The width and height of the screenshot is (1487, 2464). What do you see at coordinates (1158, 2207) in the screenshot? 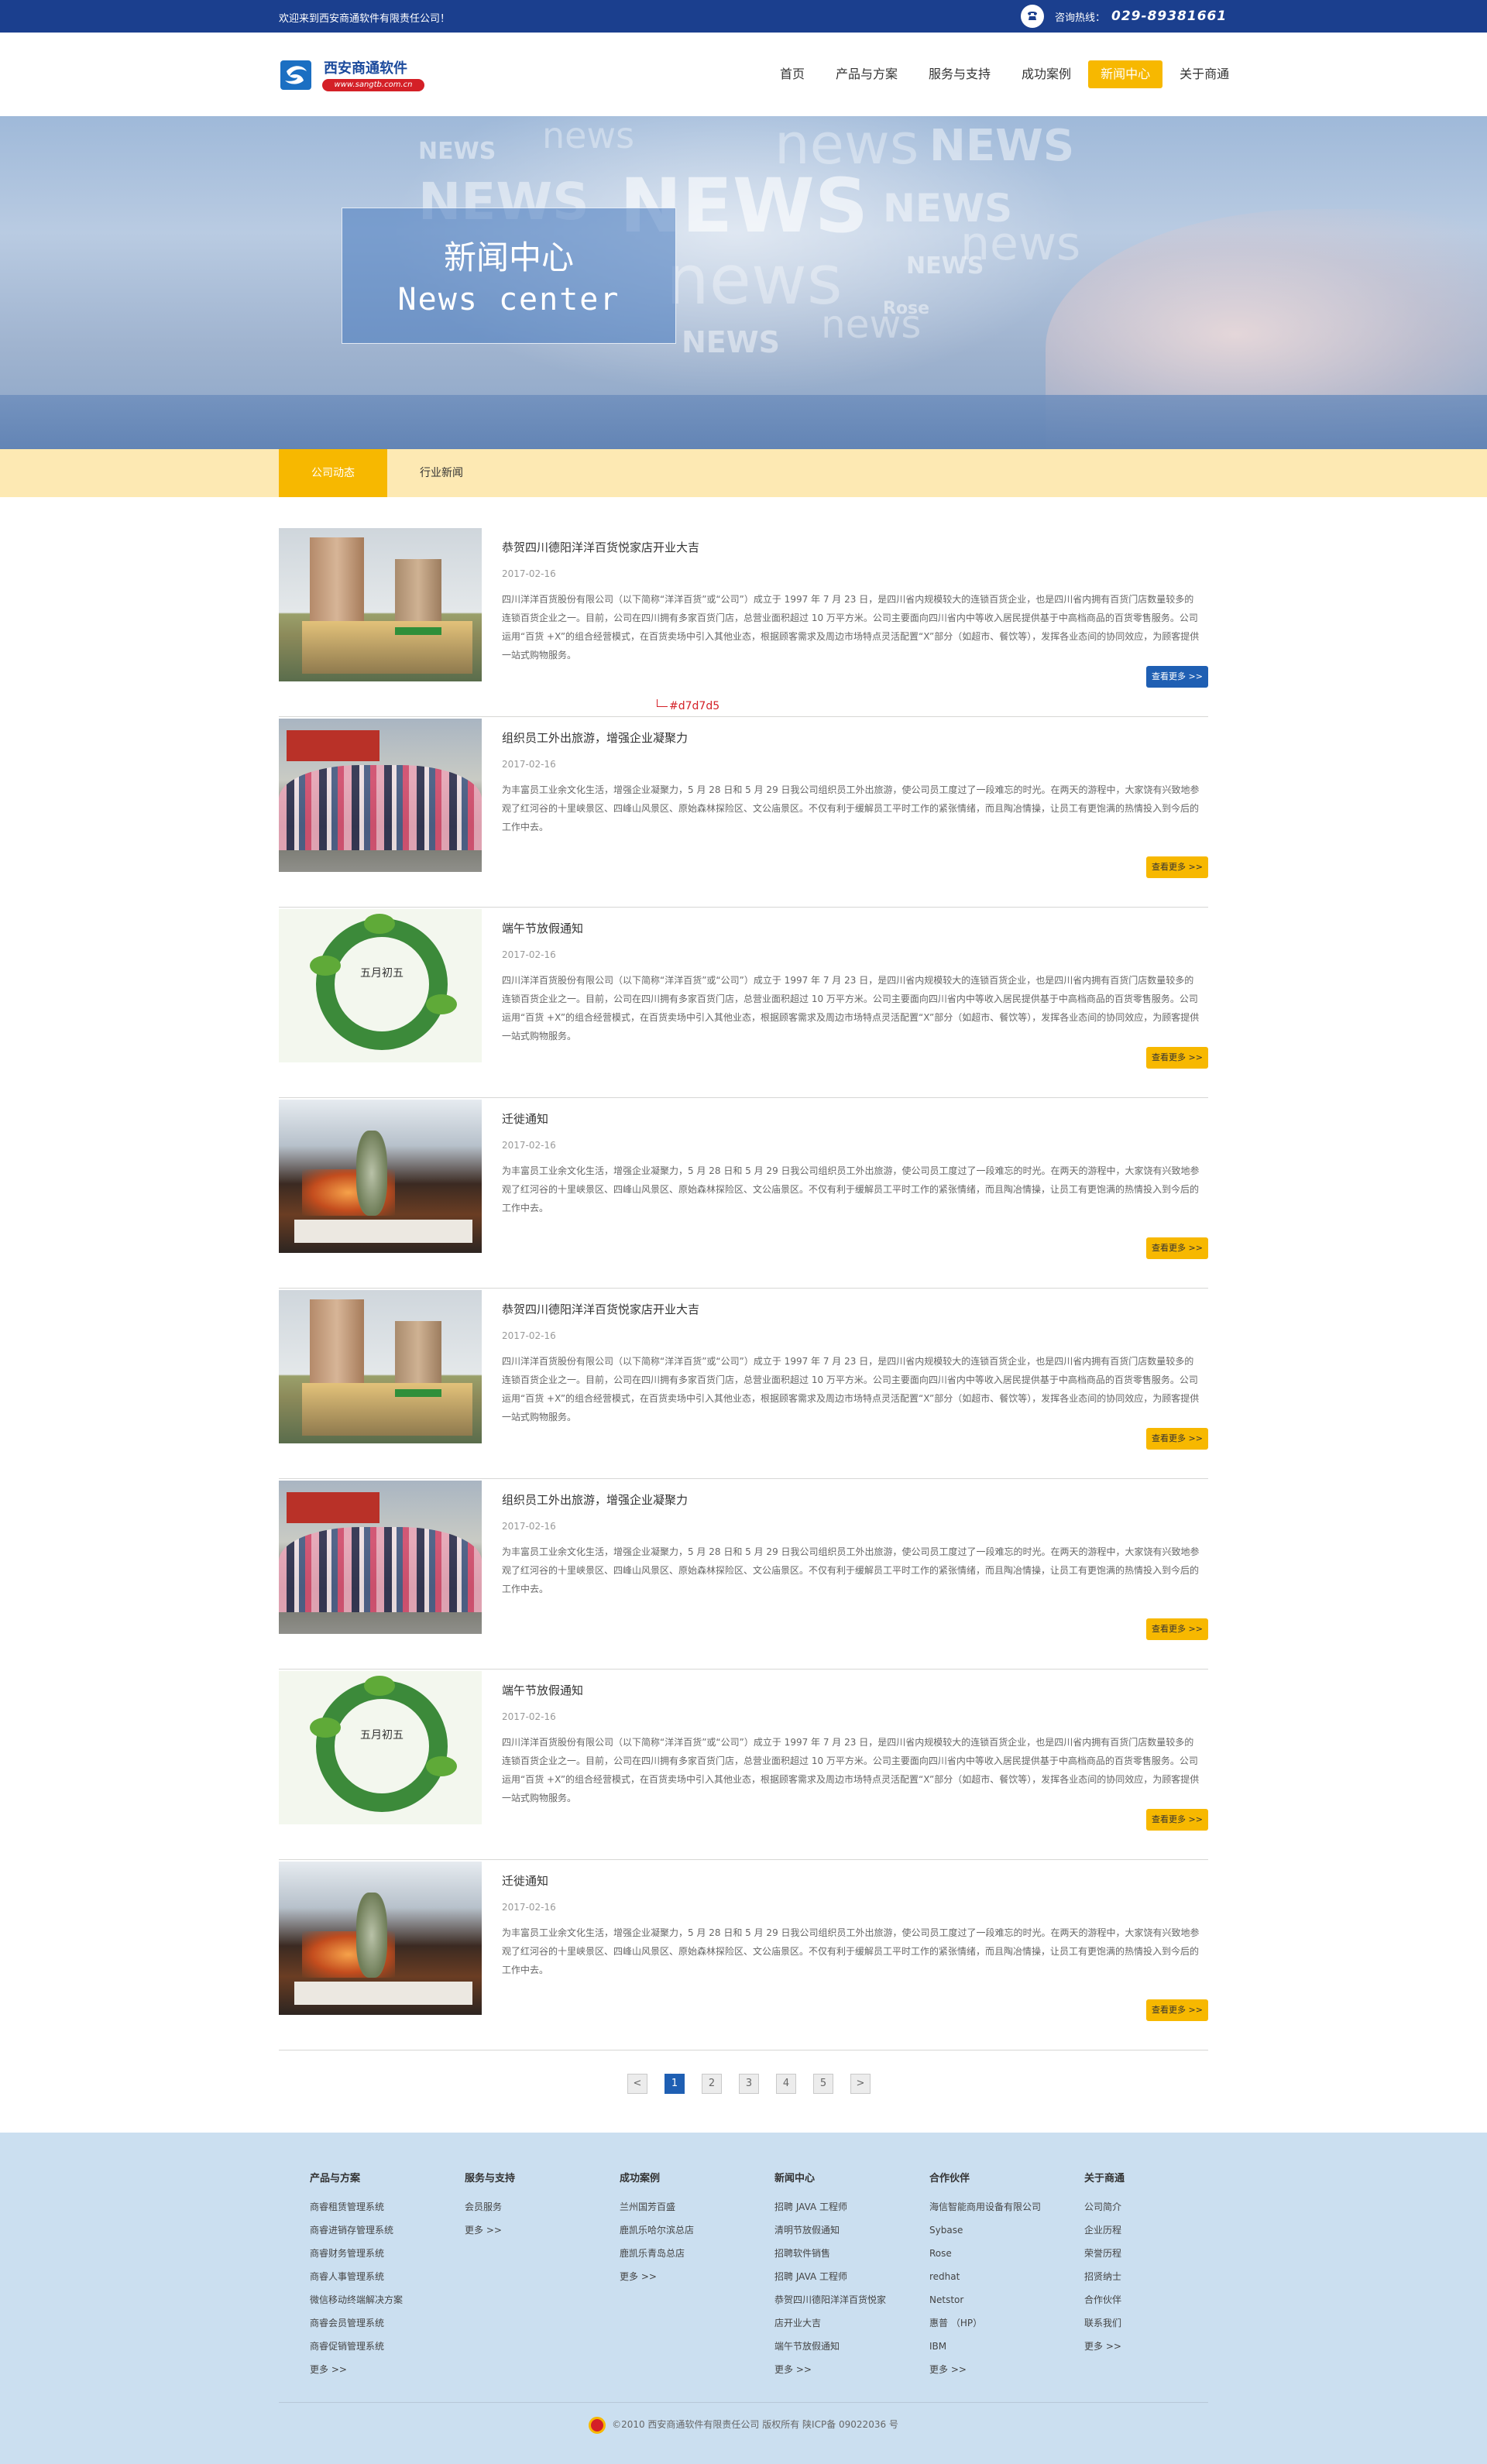
I see `footer-link: 公司简介` at bounding box center [1158, 2207].